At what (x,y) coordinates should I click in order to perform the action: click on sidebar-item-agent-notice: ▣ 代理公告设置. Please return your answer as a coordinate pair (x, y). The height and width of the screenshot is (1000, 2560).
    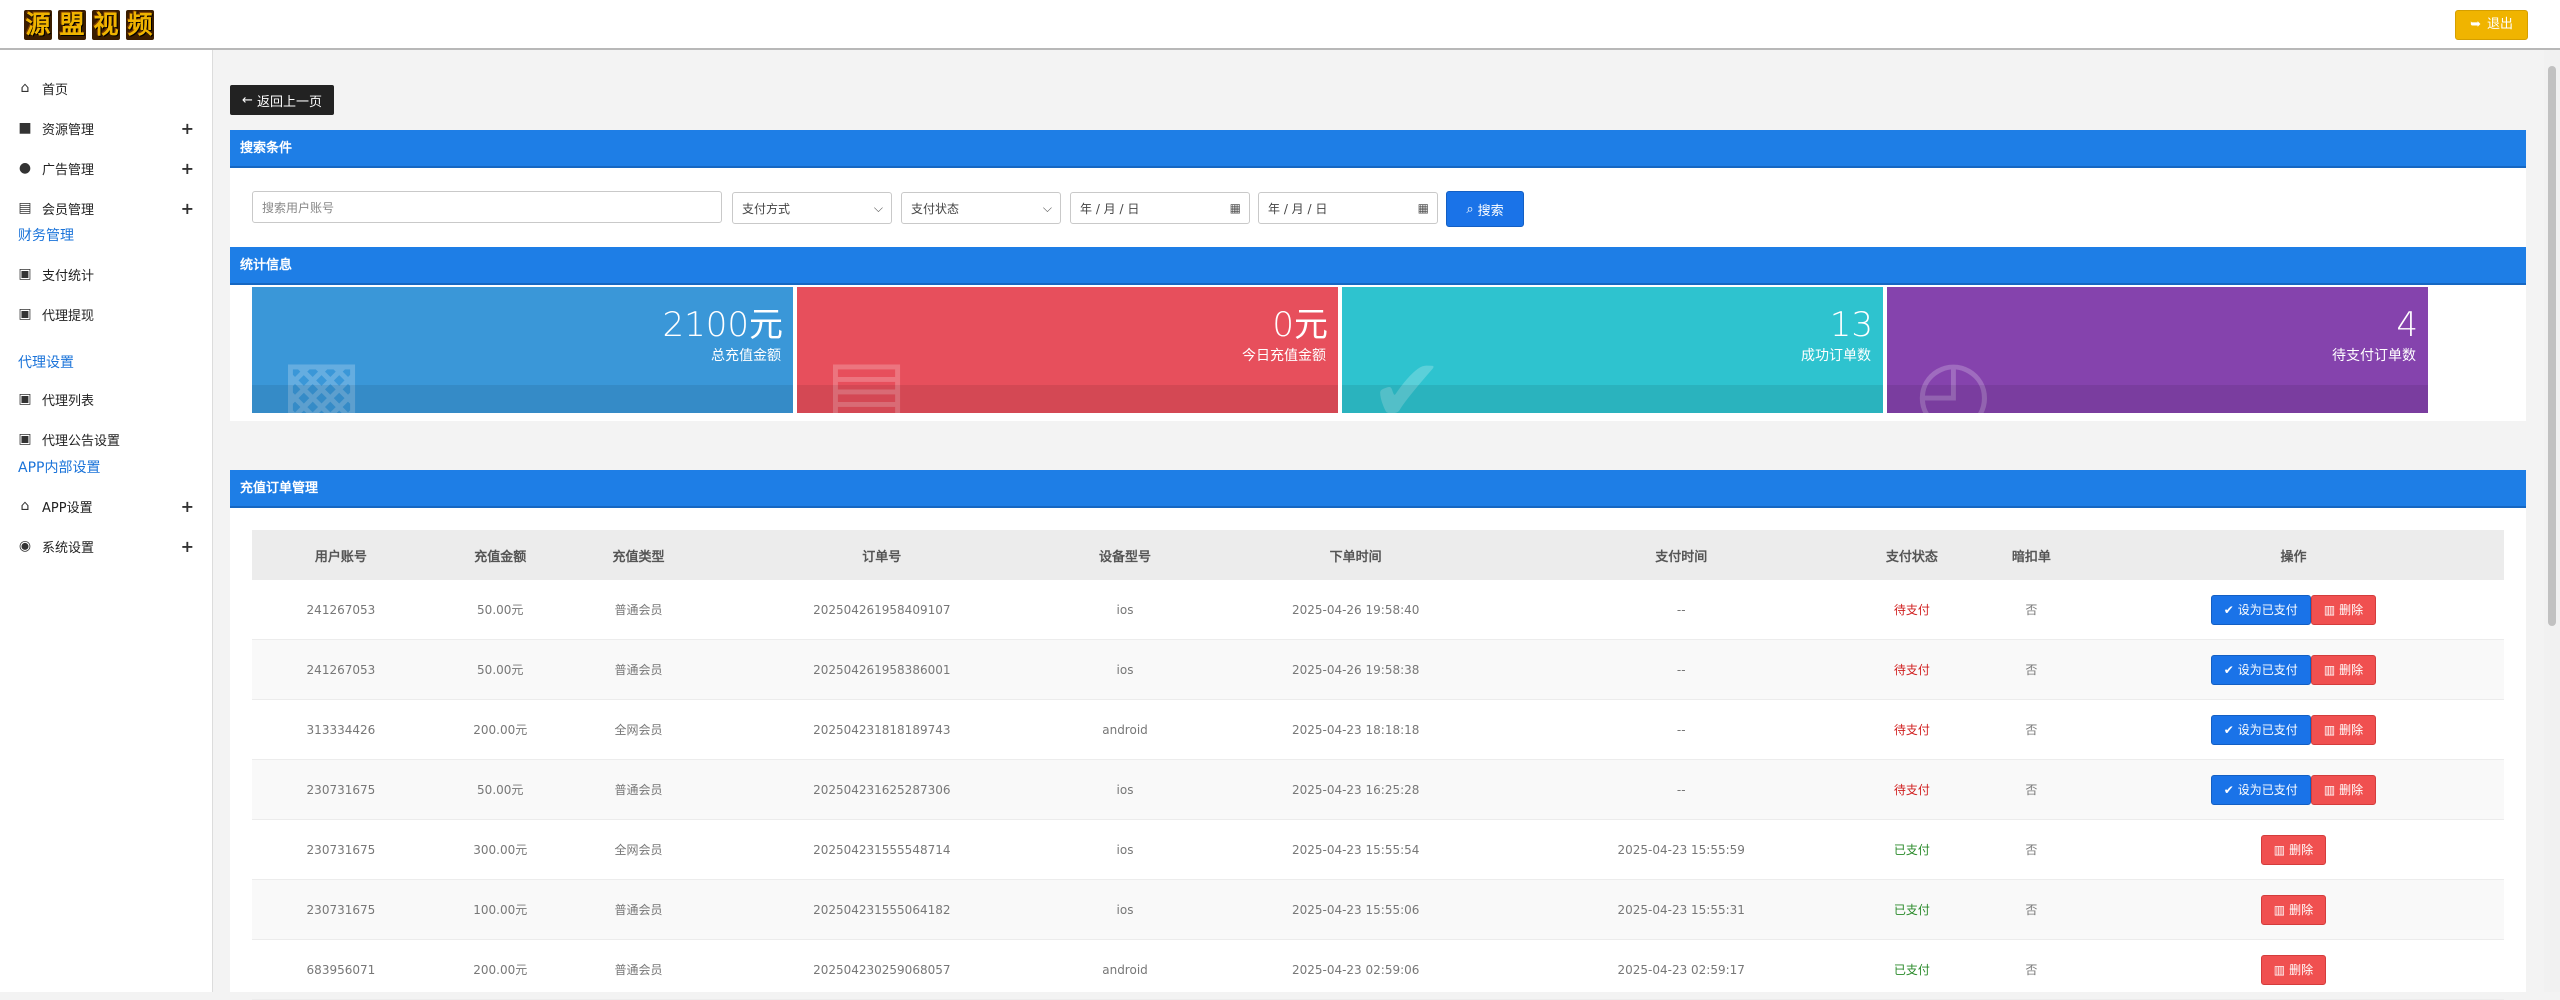
    Looking at the image, I should click on (109, 439).